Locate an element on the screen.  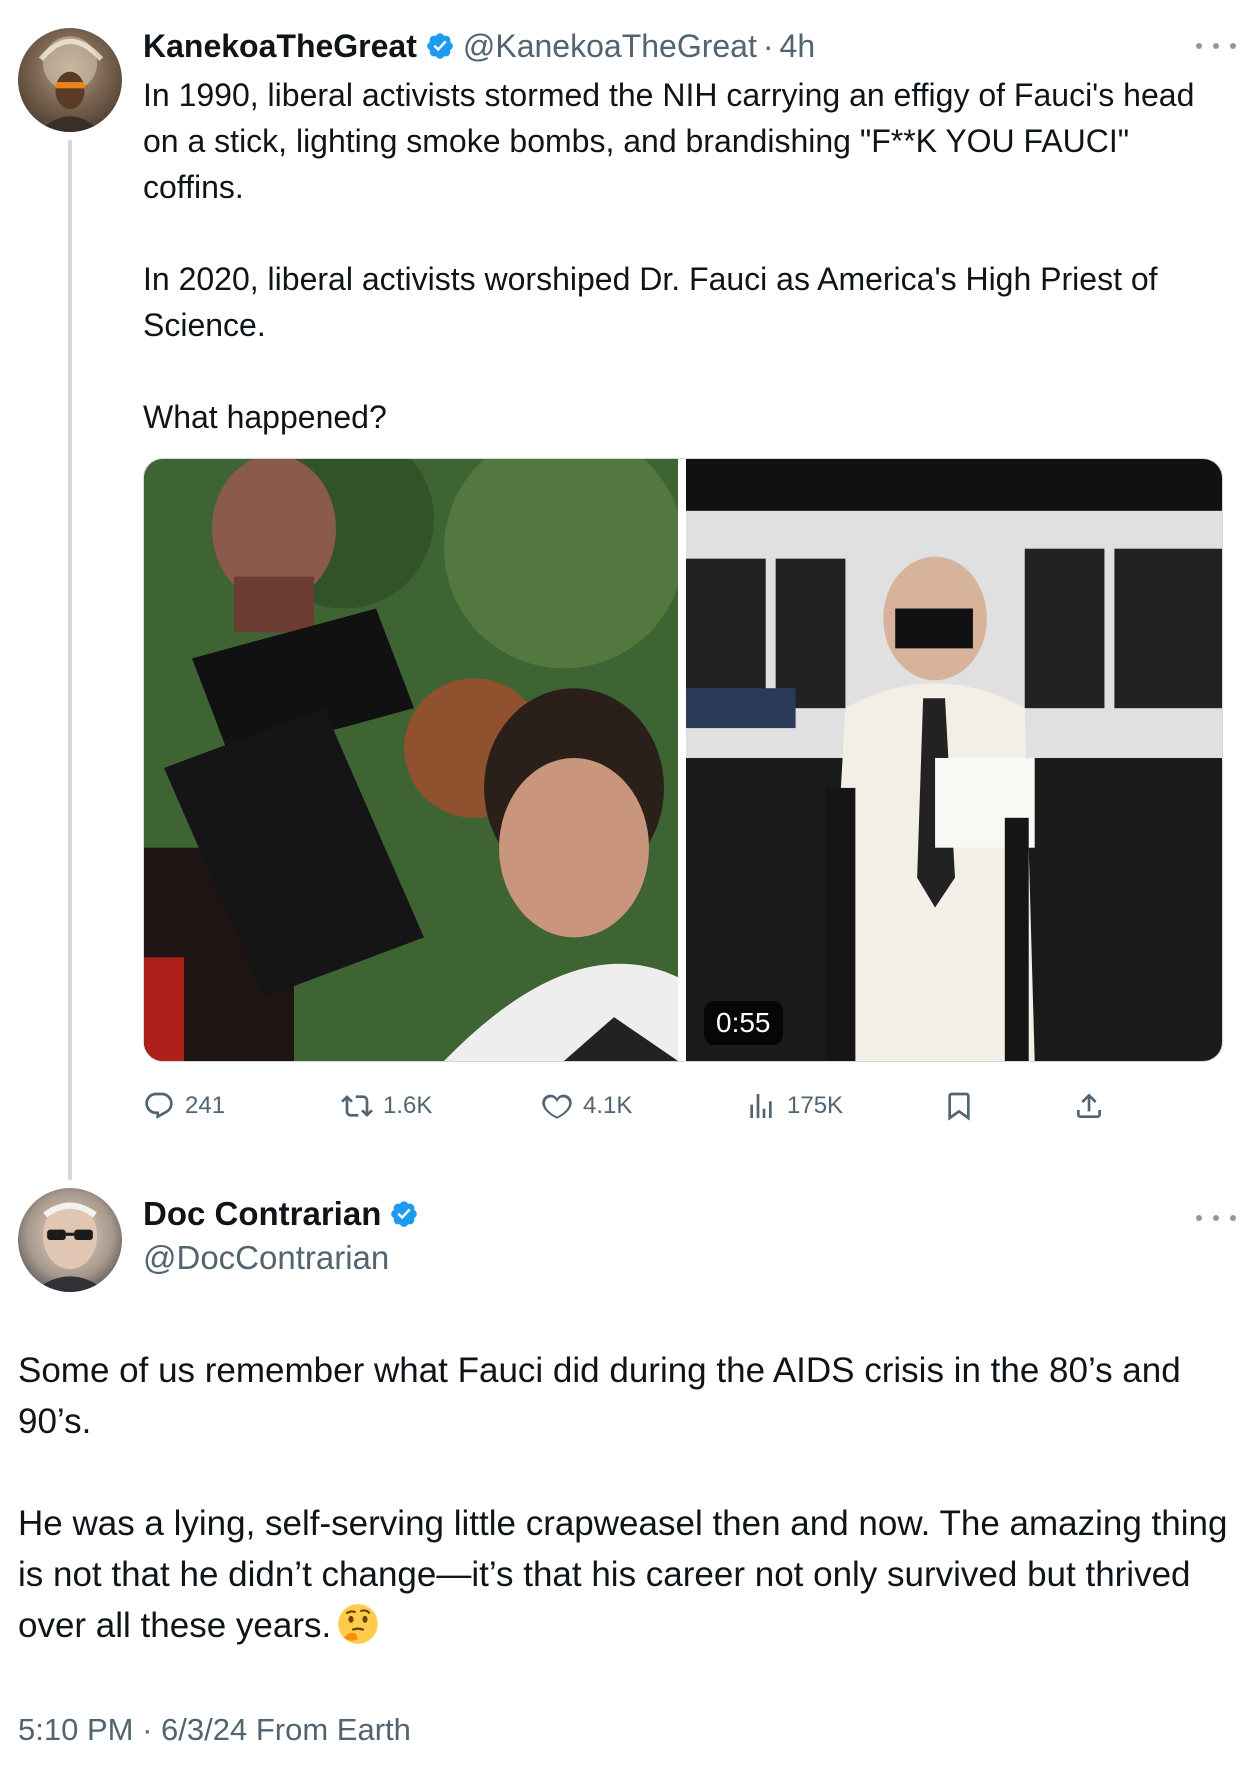
post-timestamp: 5:10 PM · 6/3/24 From Earth is located at coordinates (214, 1730).